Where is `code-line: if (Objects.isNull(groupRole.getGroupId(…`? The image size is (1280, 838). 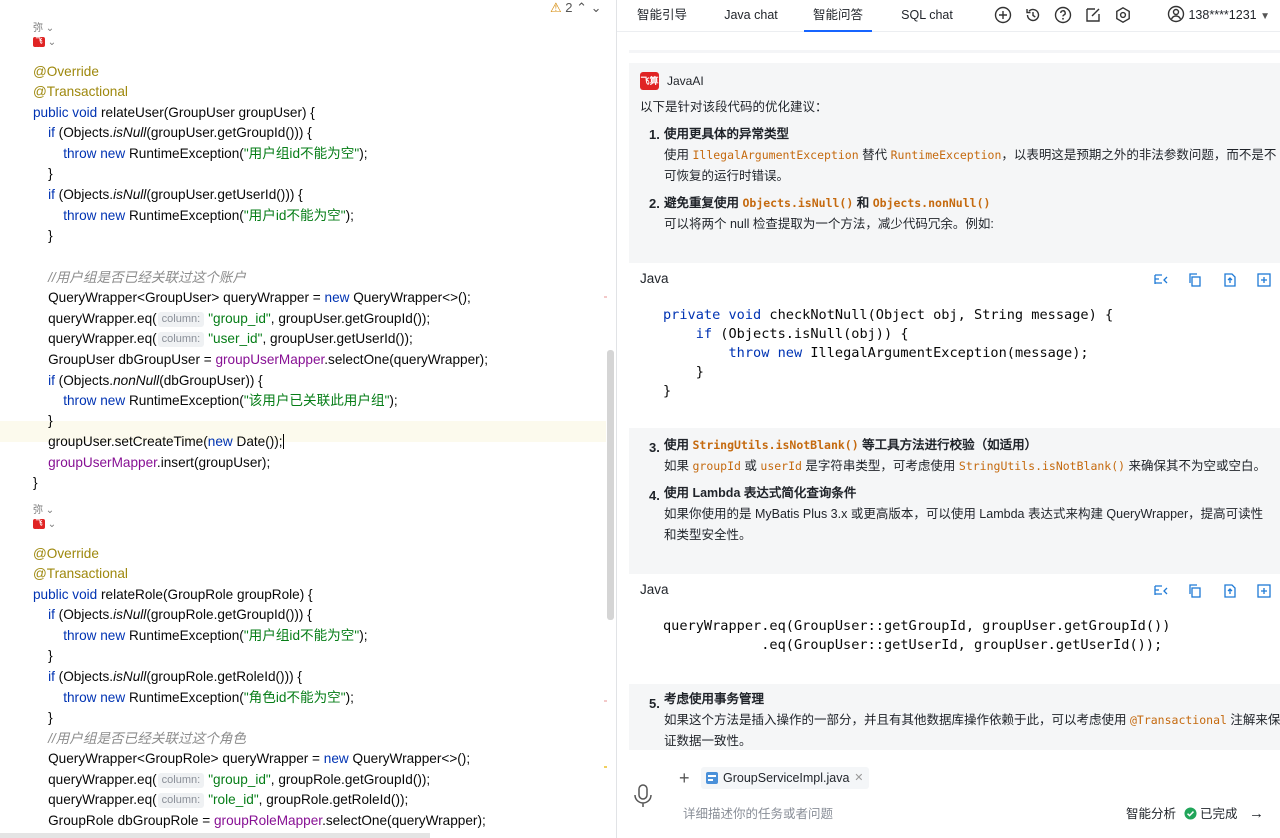 code-line: if (Objects.isNull(groupRole.getGroupId(… is located at coordinates (172, 614).